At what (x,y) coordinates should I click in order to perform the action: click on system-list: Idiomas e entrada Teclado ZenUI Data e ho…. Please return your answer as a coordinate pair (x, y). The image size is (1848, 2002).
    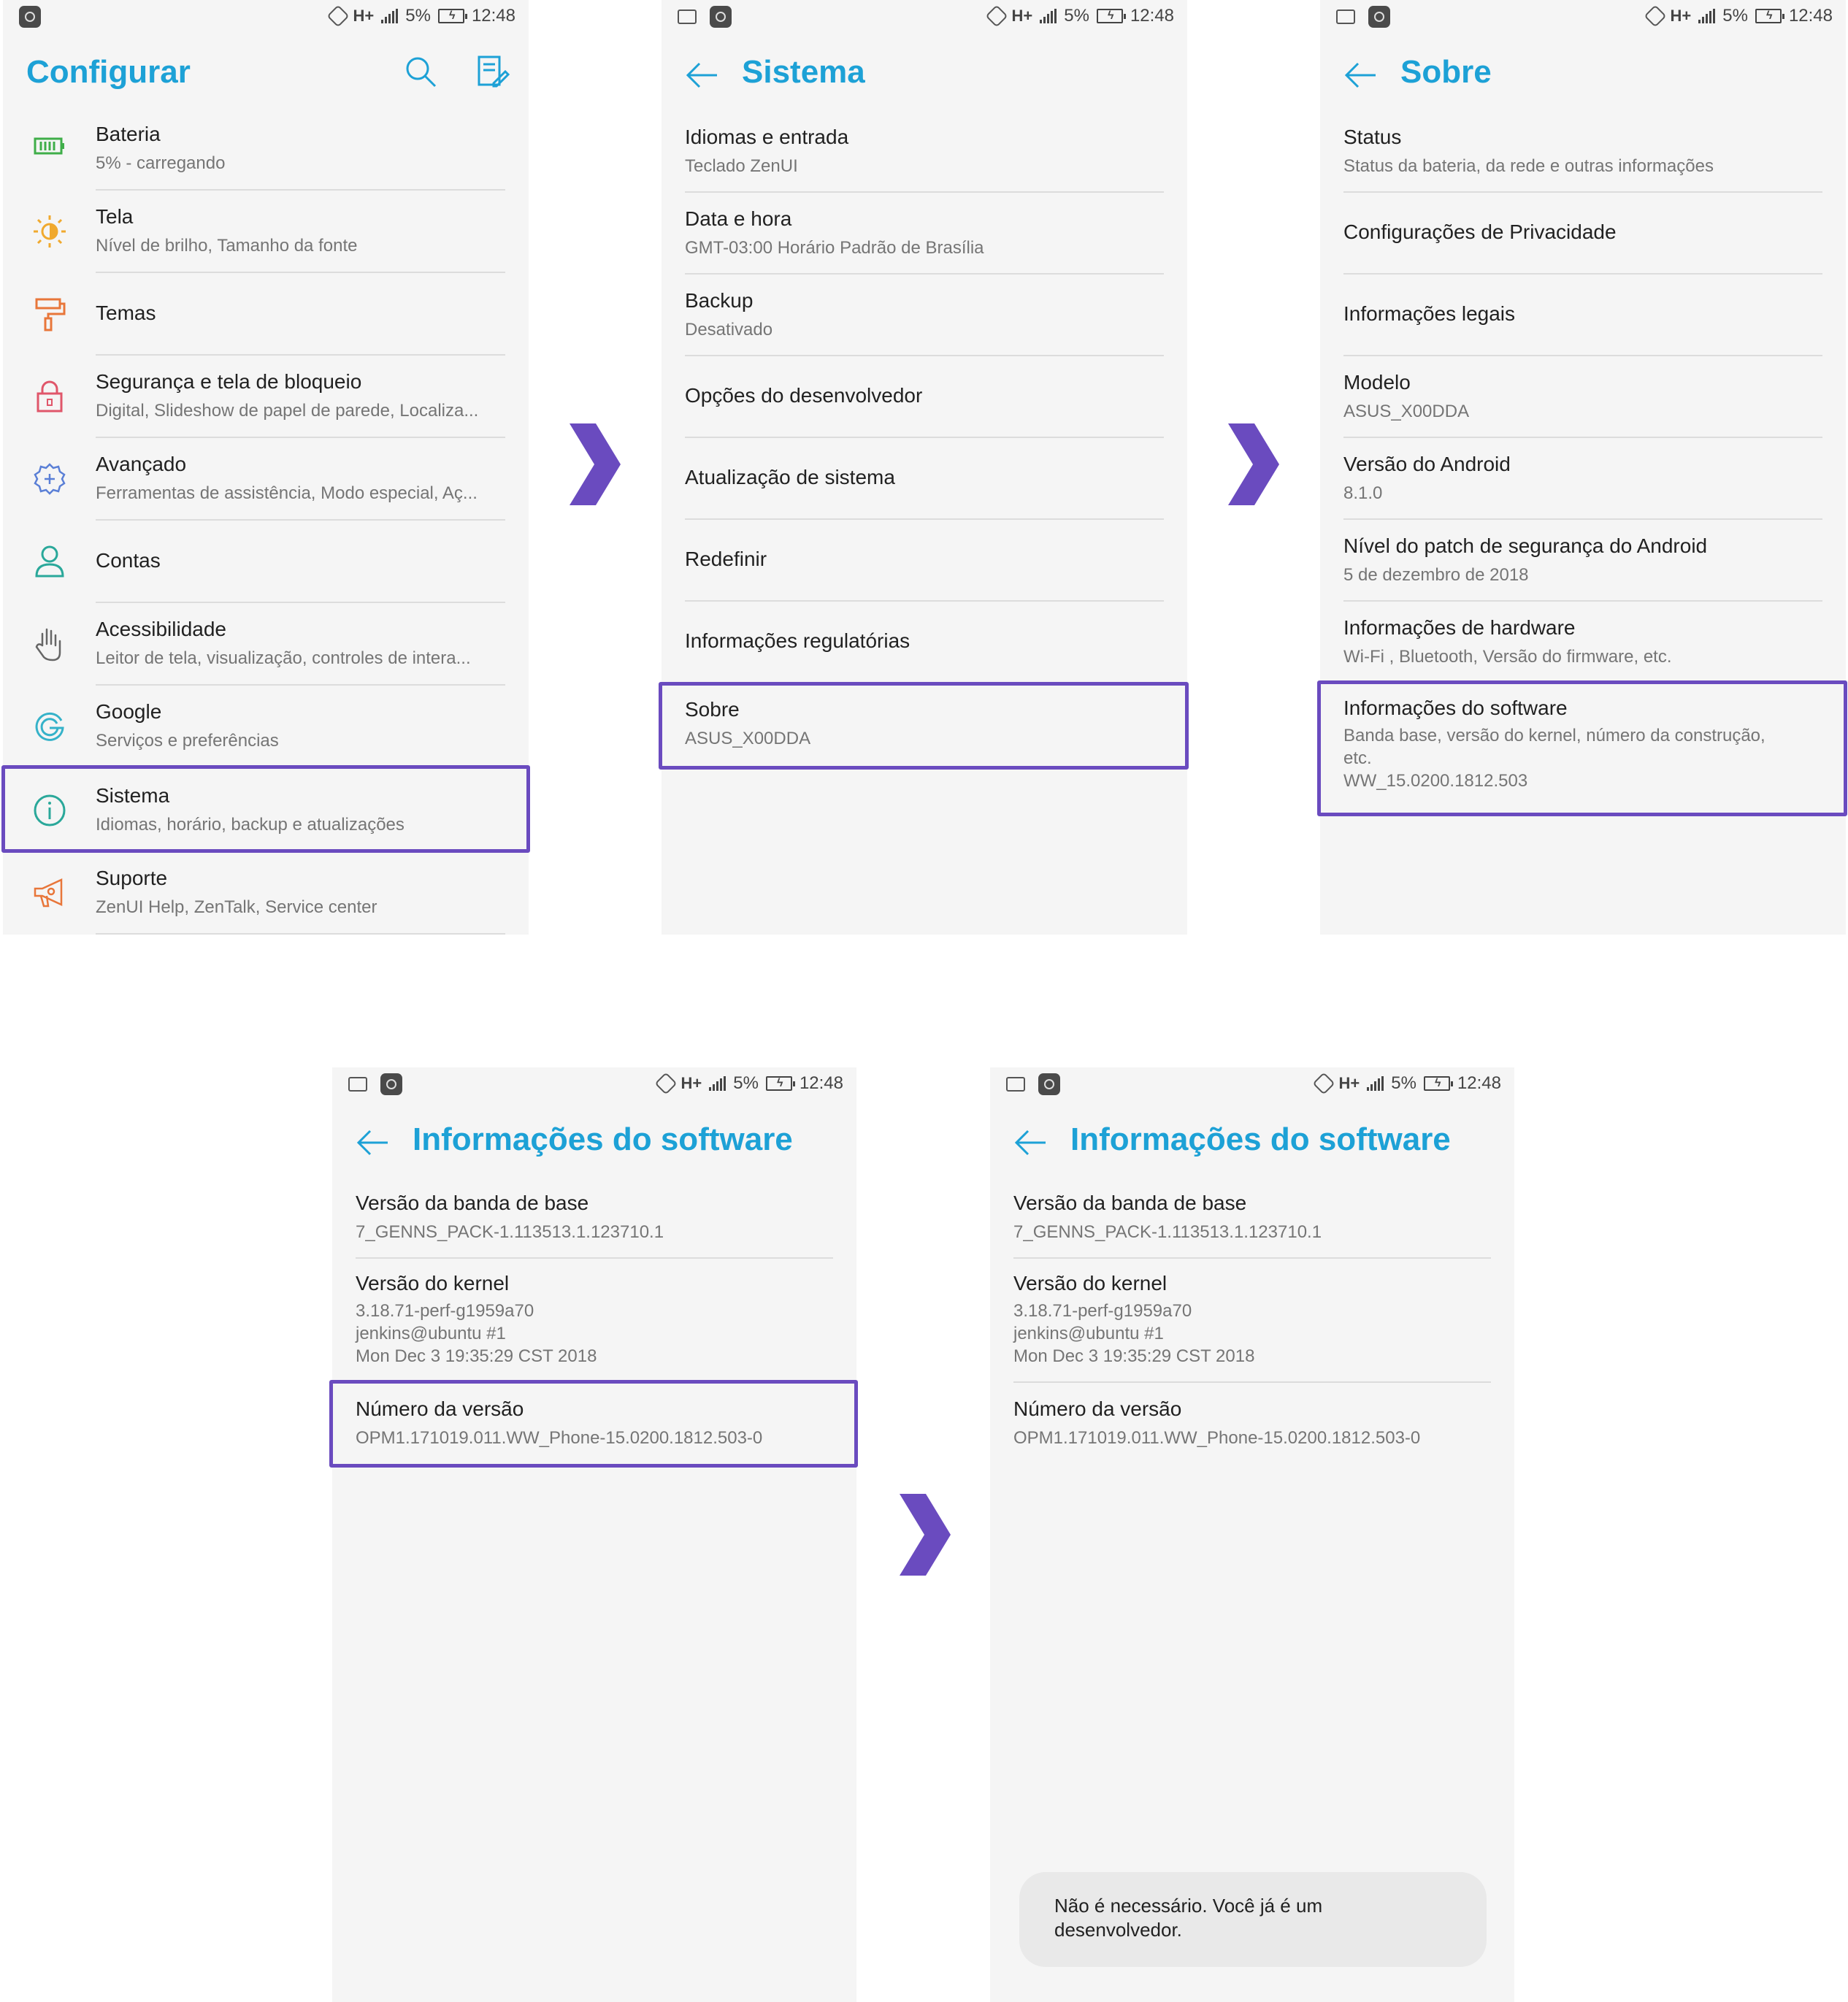
    Looking at the image, I should click on (924, 438).